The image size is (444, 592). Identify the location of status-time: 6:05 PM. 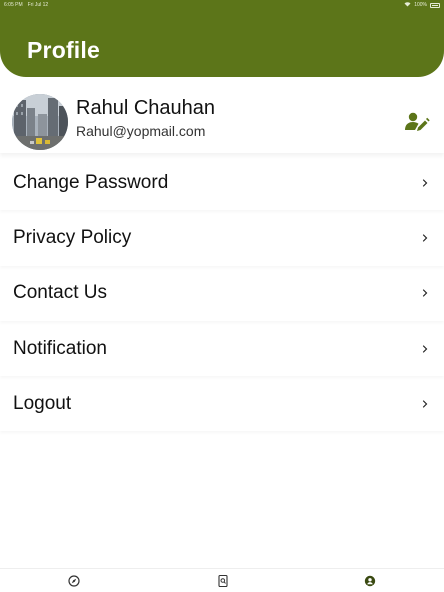
(13, 5).